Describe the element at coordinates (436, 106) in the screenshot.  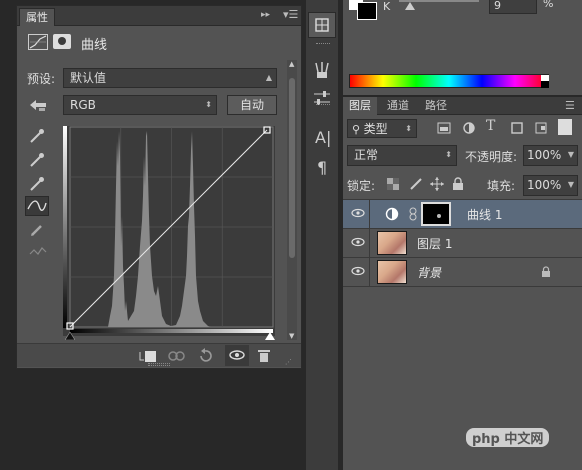
I see `tab-paths: 路径` at that location.